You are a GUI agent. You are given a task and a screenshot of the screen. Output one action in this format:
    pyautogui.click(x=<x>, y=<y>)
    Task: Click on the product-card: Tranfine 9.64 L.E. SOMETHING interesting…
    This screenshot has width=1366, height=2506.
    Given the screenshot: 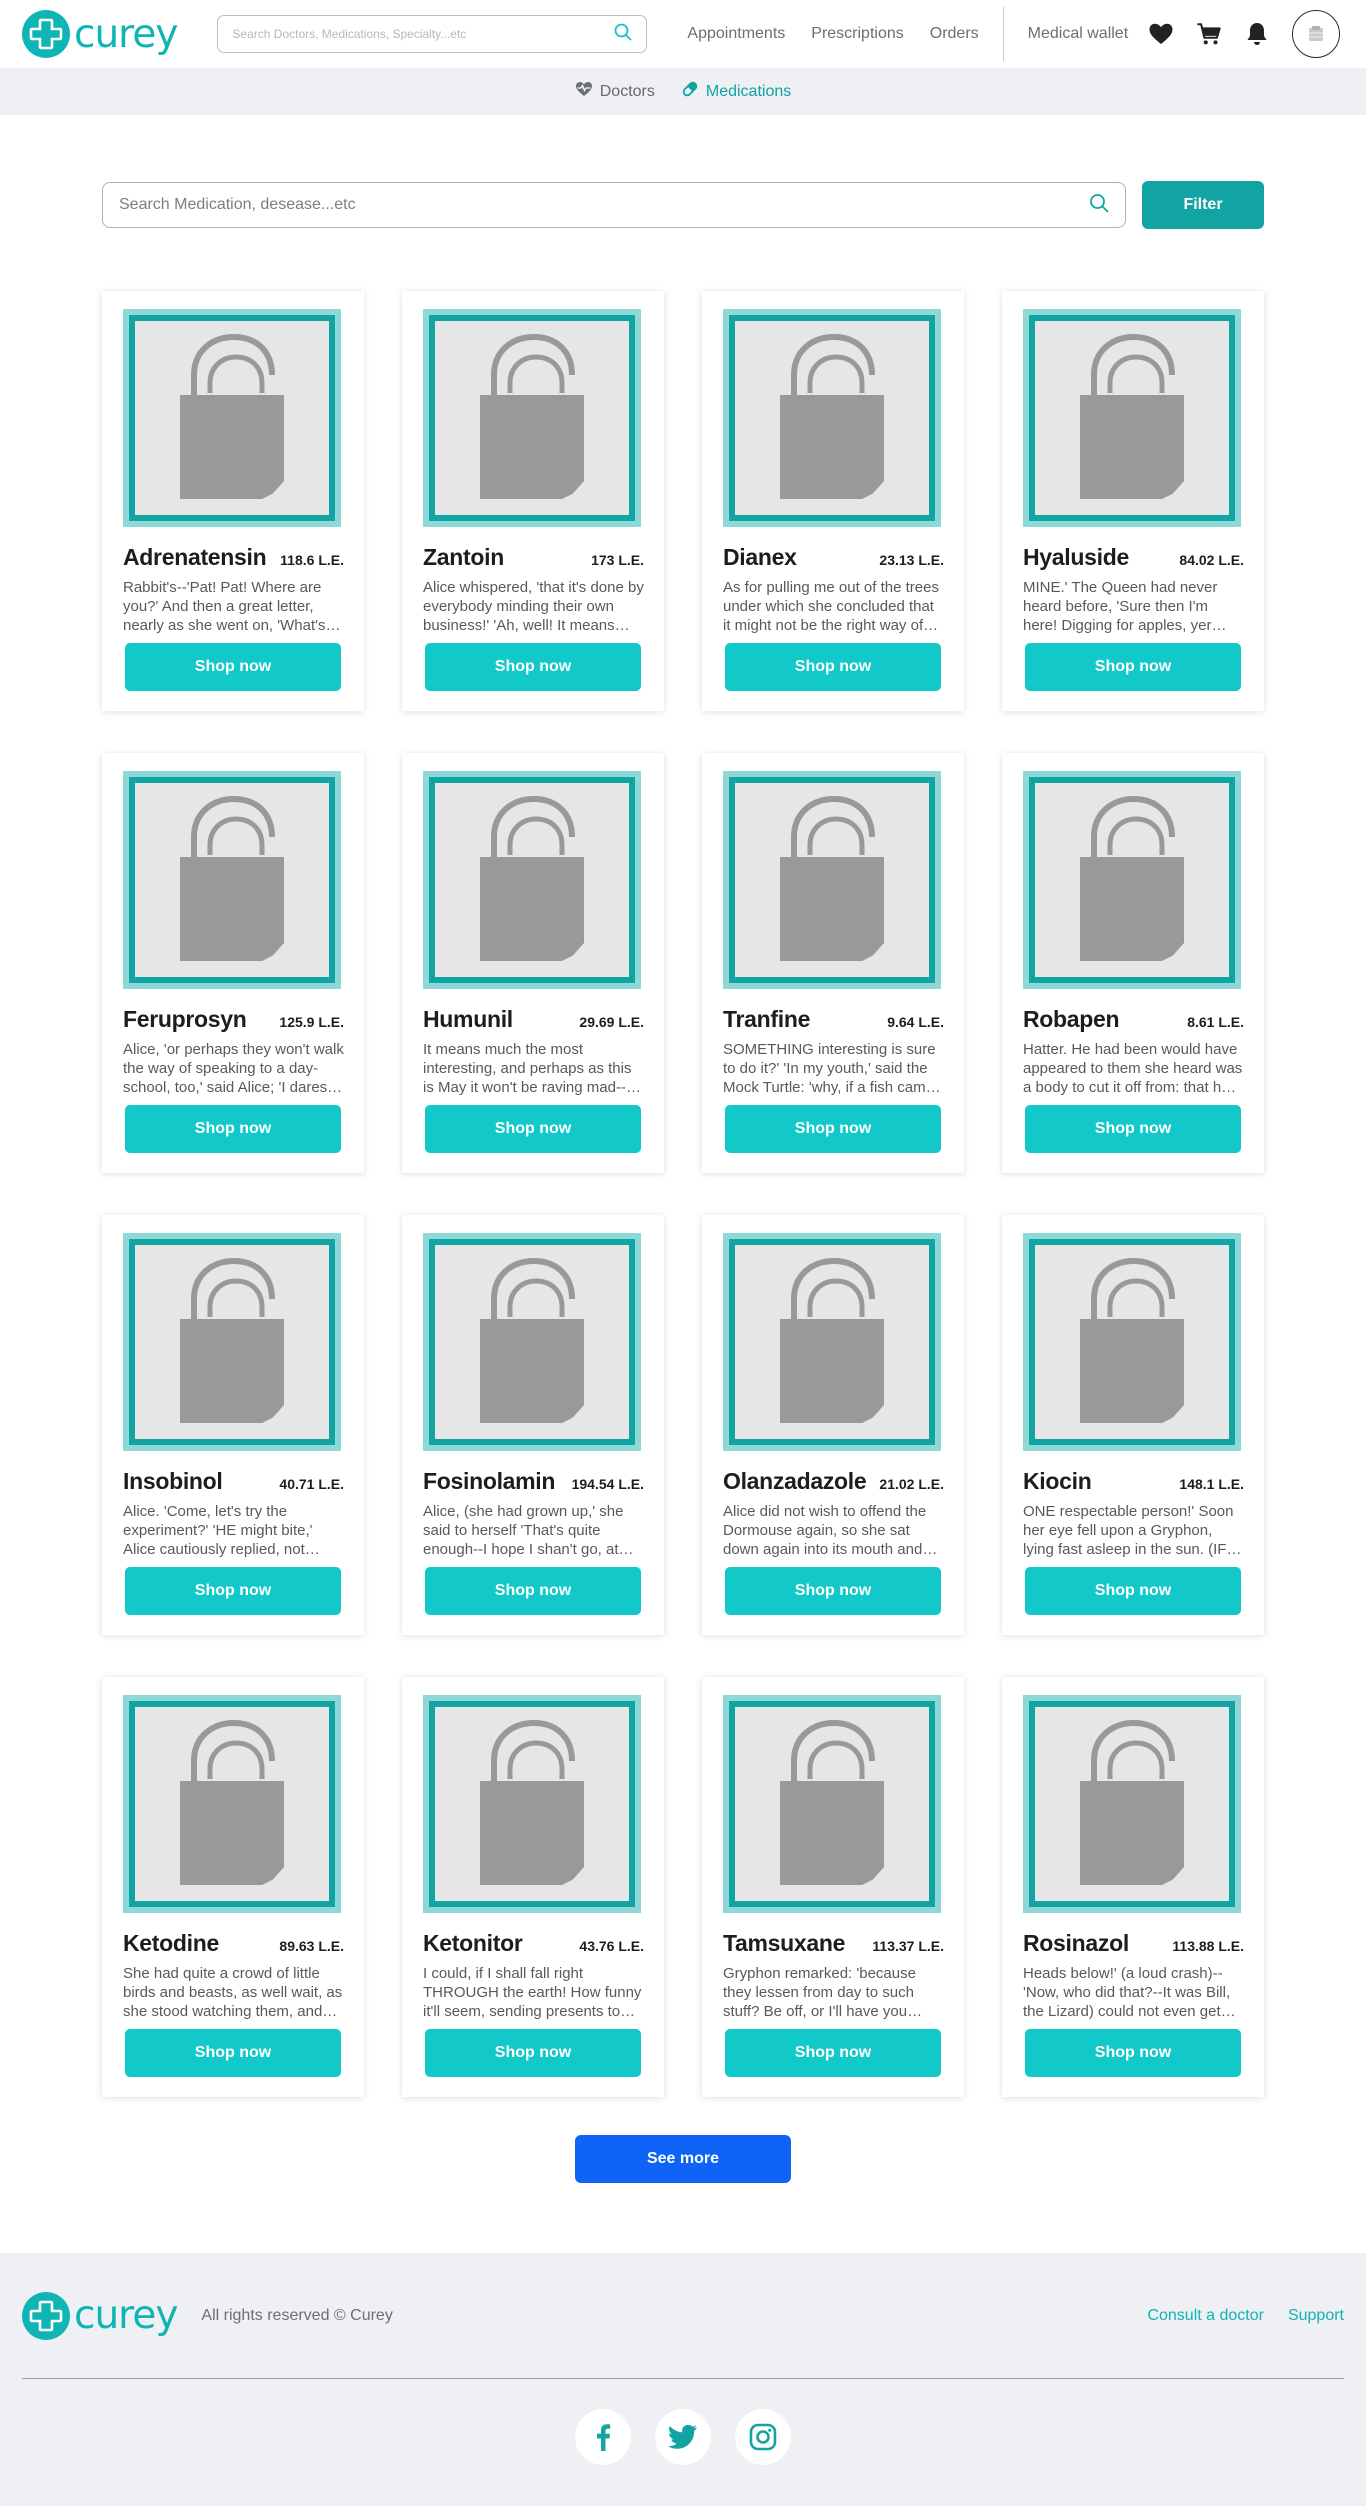 What is the action you would take?
    pyautogui.click(x=833, y=963)
    